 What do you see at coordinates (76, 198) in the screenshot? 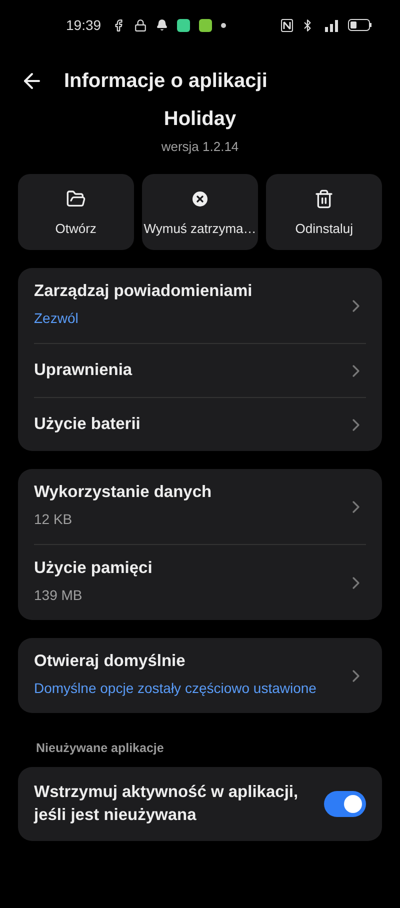
I see `folder-icon` at bounding box center [76, 198].